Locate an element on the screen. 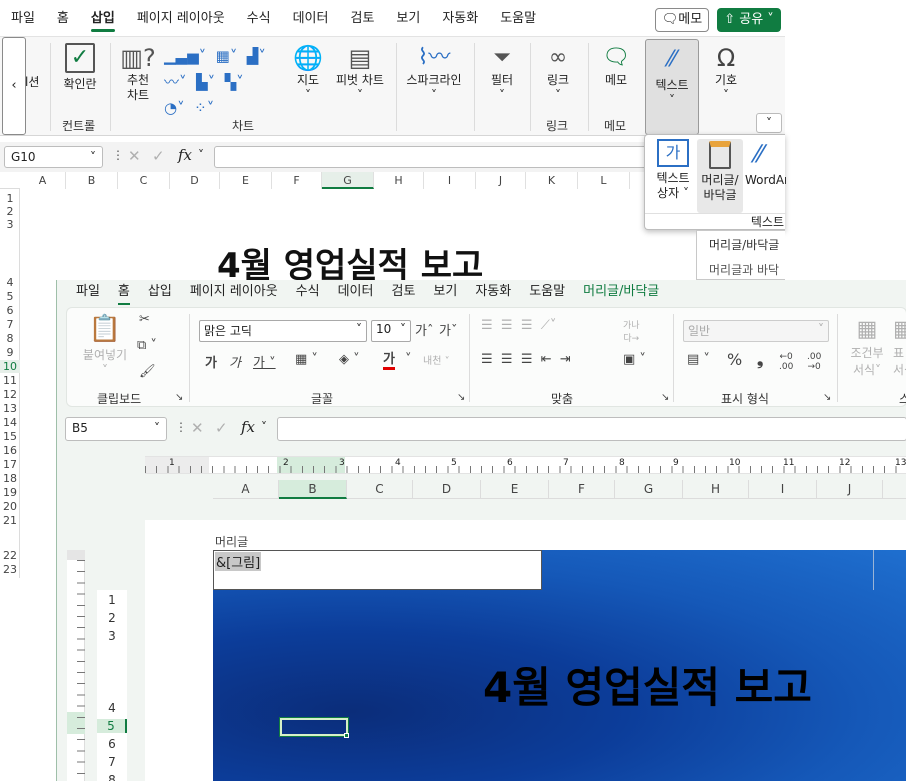  row-header: 19 is located at coordinates (10, 492).